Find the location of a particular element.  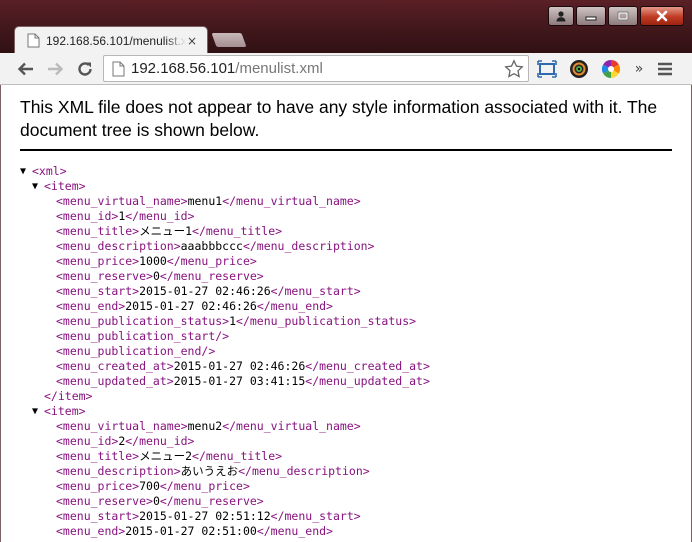

xml-close-tag: </menu_publication_status> is located at coordinates (326, 321).